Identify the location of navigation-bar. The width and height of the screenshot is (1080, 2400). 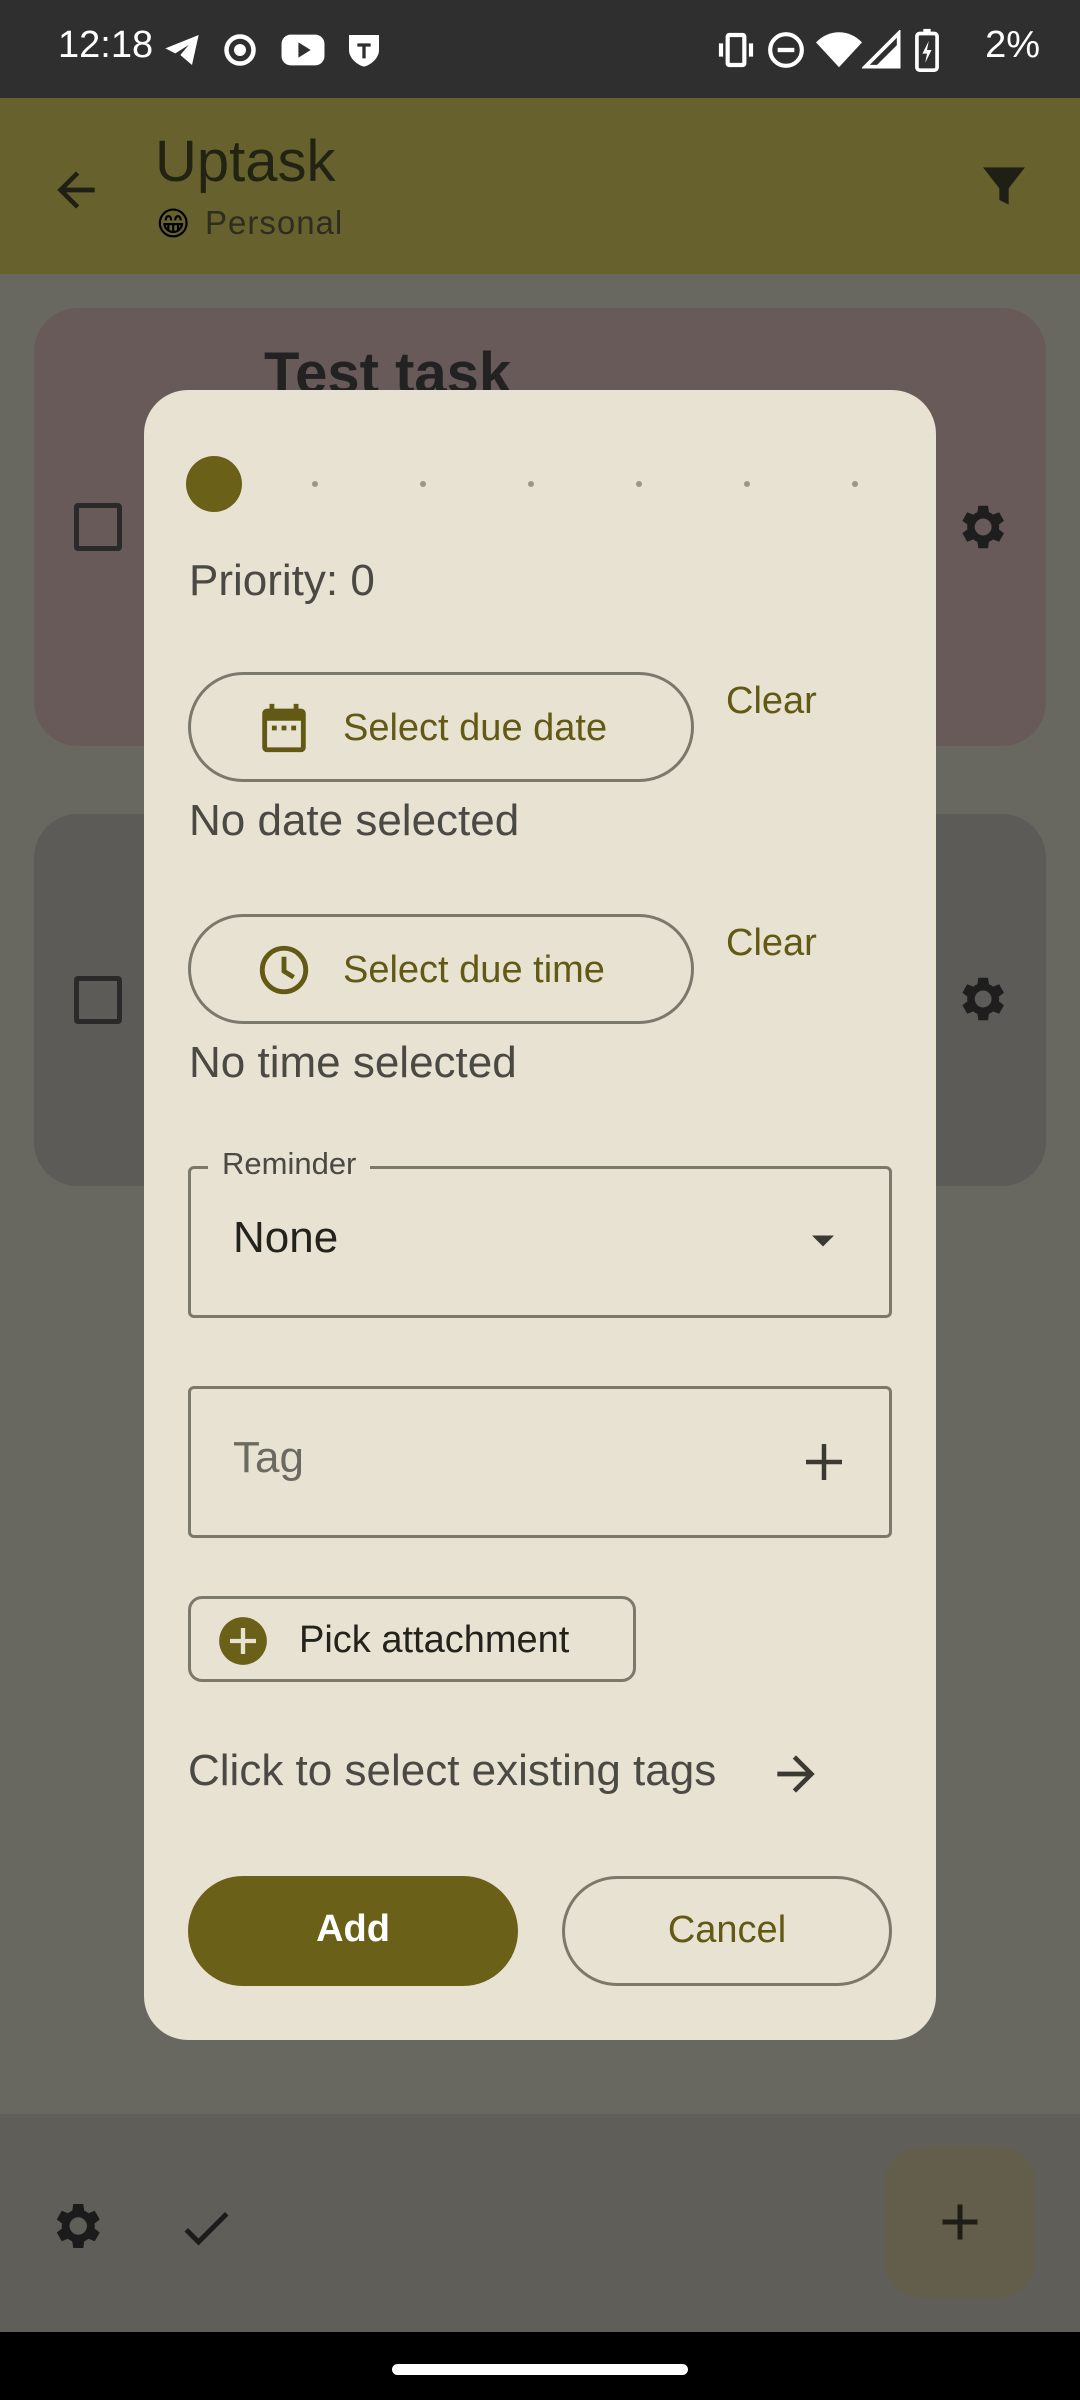
(540, 2366).